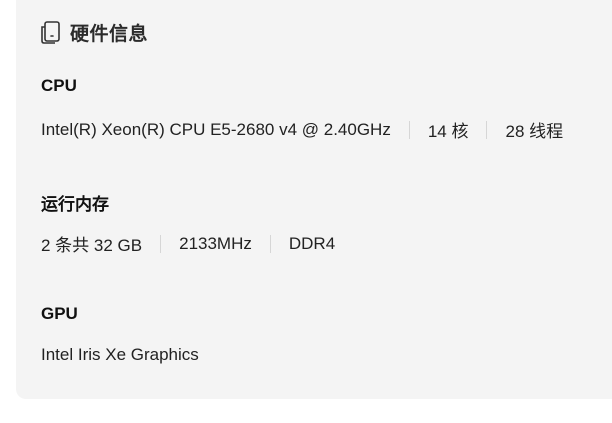 The height and width of the screenshot is (423, 612). Describe the element at coordinates (215, 243) in the screenshot. I see `memory-speed: 2133MHz` at that location.